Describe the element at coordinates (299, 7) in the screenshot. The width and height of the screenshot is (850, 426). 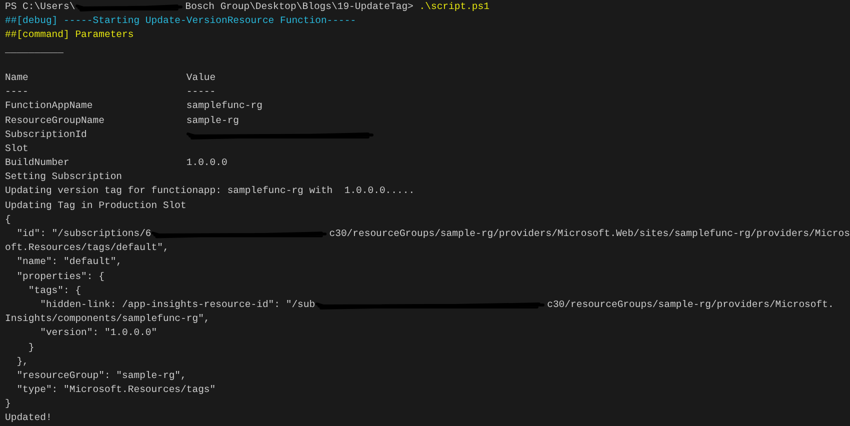
I see `terminal-text: Bosch Group\Desktop\Blogs\19-UpdateTag>` at that location.